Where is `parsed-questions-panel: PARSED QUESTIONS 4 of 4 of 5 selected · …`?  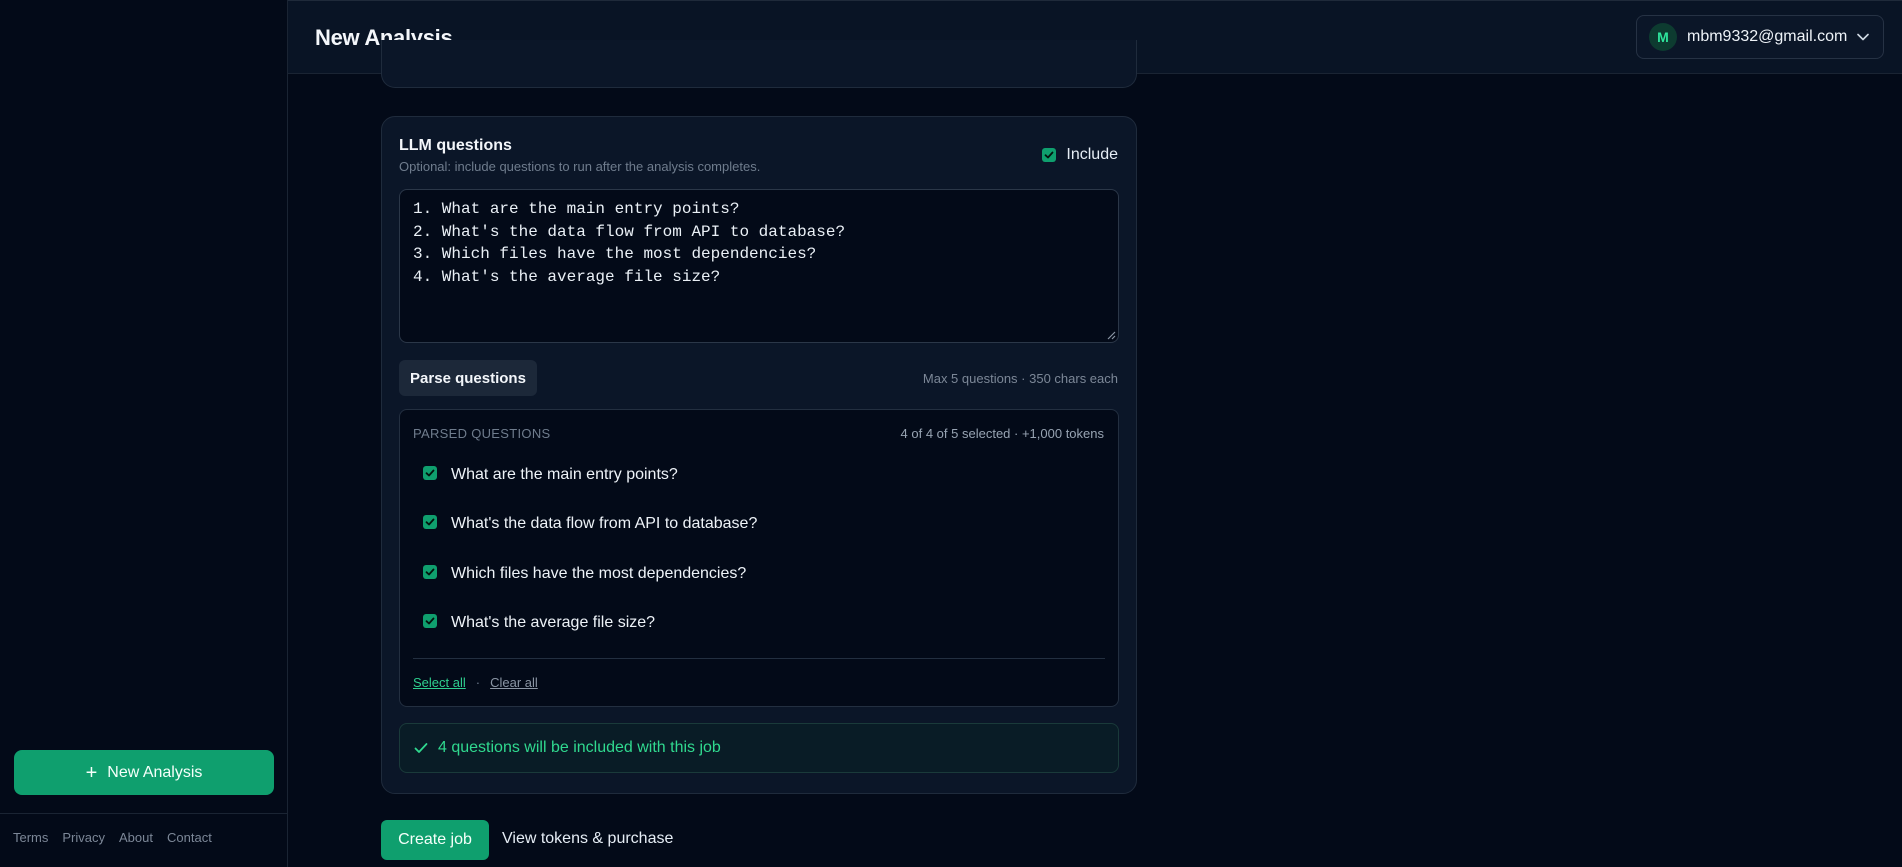 parsed-questions-panel: PARSED QUESTIONS 4 of 4 of 5 selected · … is located at coordinates (759, 558).